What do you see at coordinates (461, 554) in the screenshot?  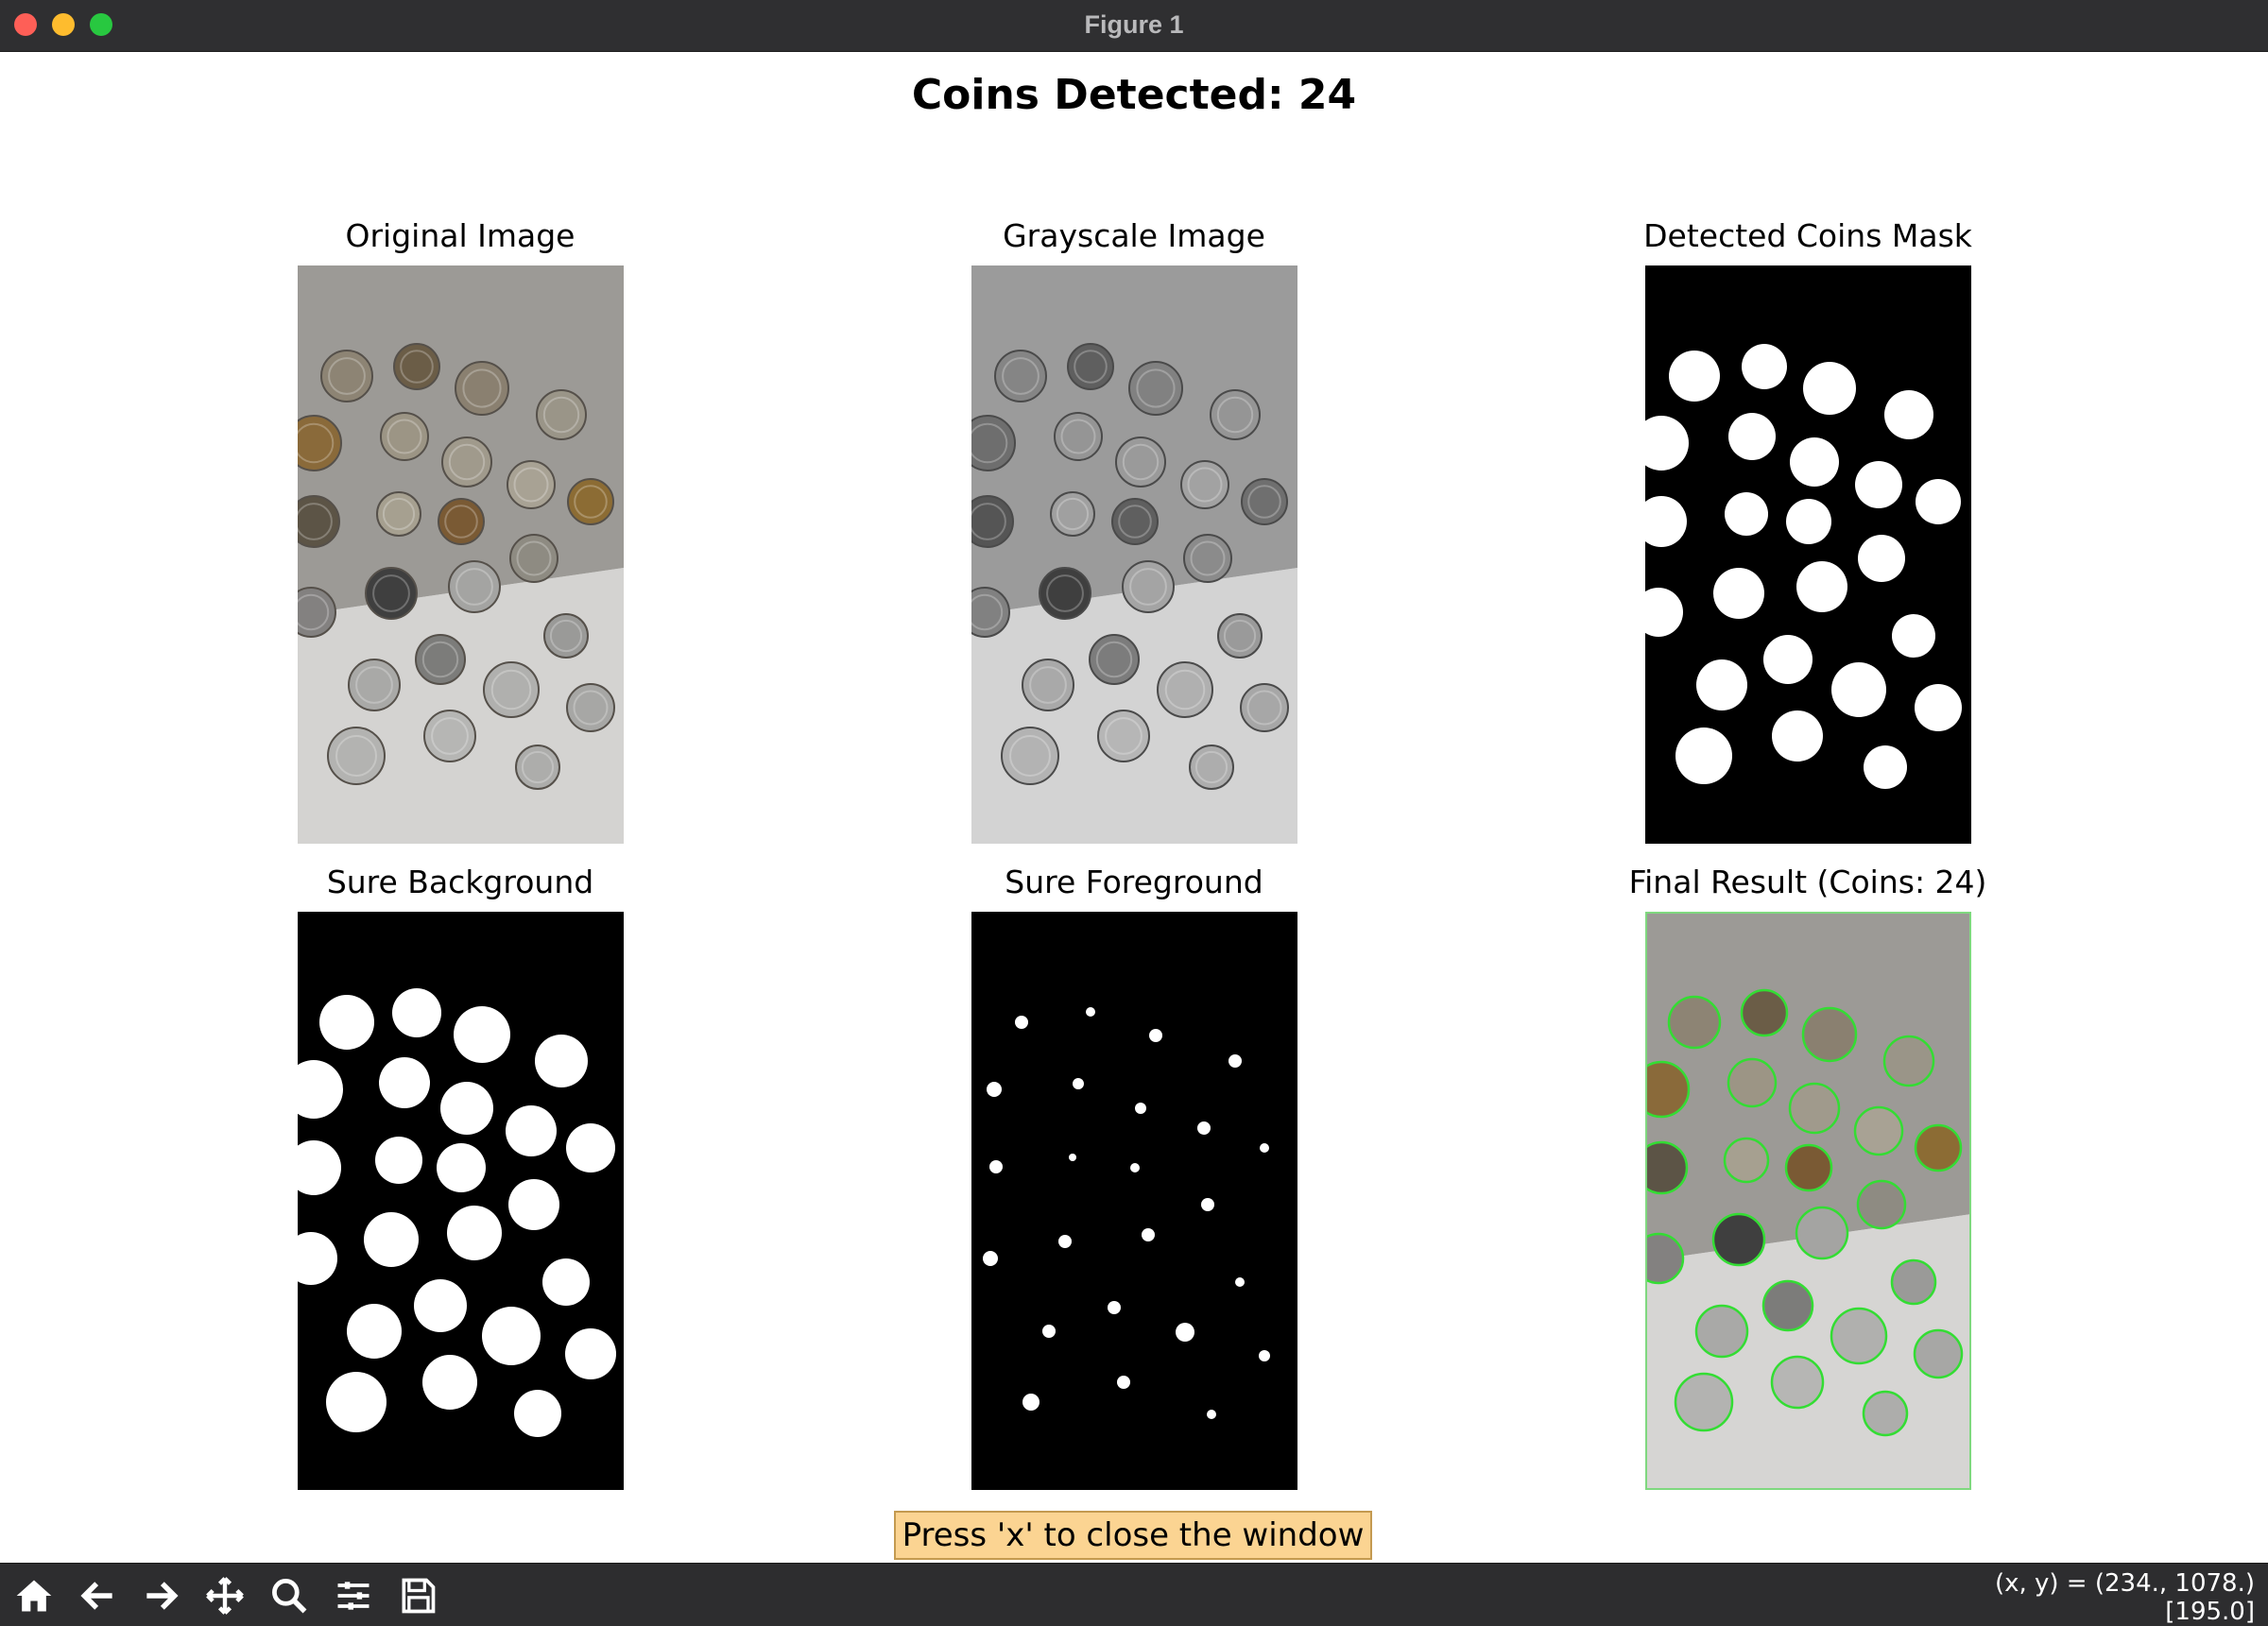 I see `original-image-panel` at bounding box center [461, 554].